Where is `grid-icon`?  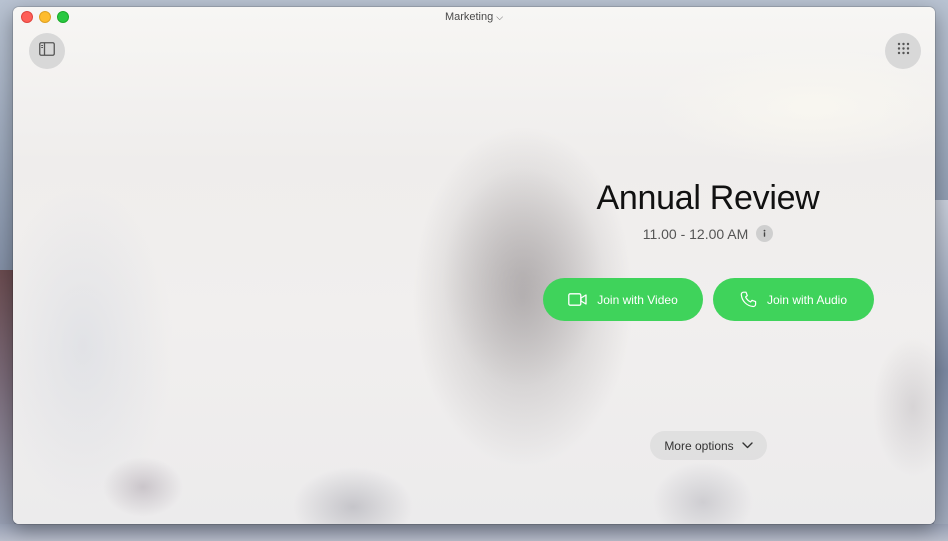
grid-icon is located at coordinates (903, 51).